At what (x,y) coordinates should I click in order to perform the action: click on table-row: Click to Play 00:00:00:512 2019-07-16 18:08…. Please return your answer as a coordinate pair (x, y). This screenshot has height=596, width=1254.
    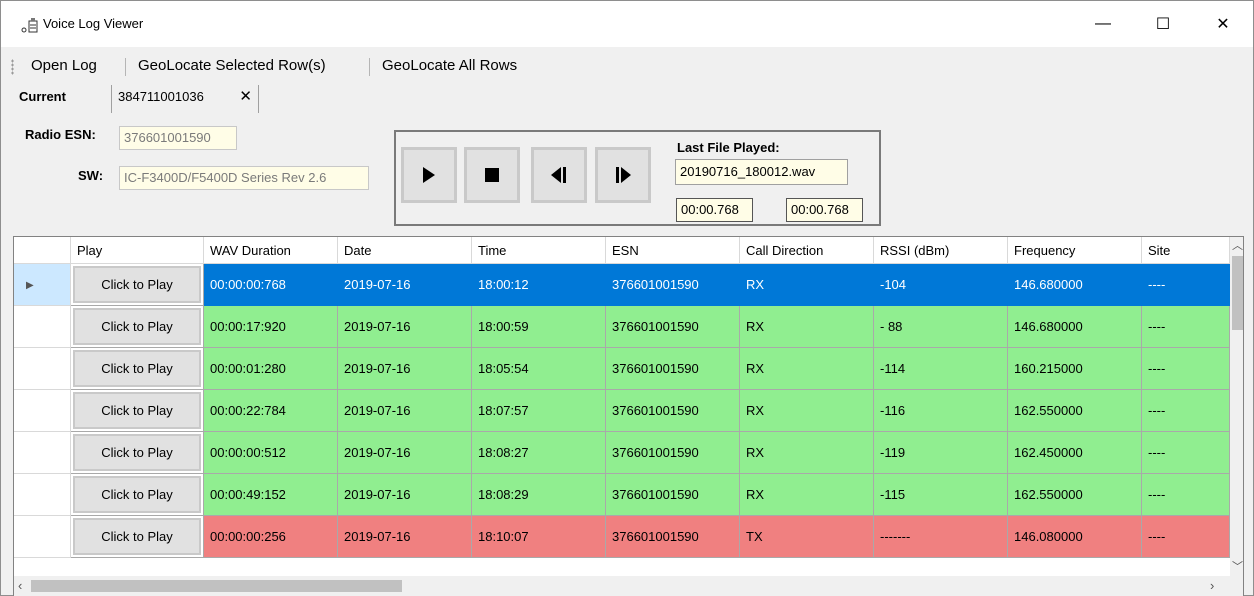
    Looking at the image, I should click on (622, 453).